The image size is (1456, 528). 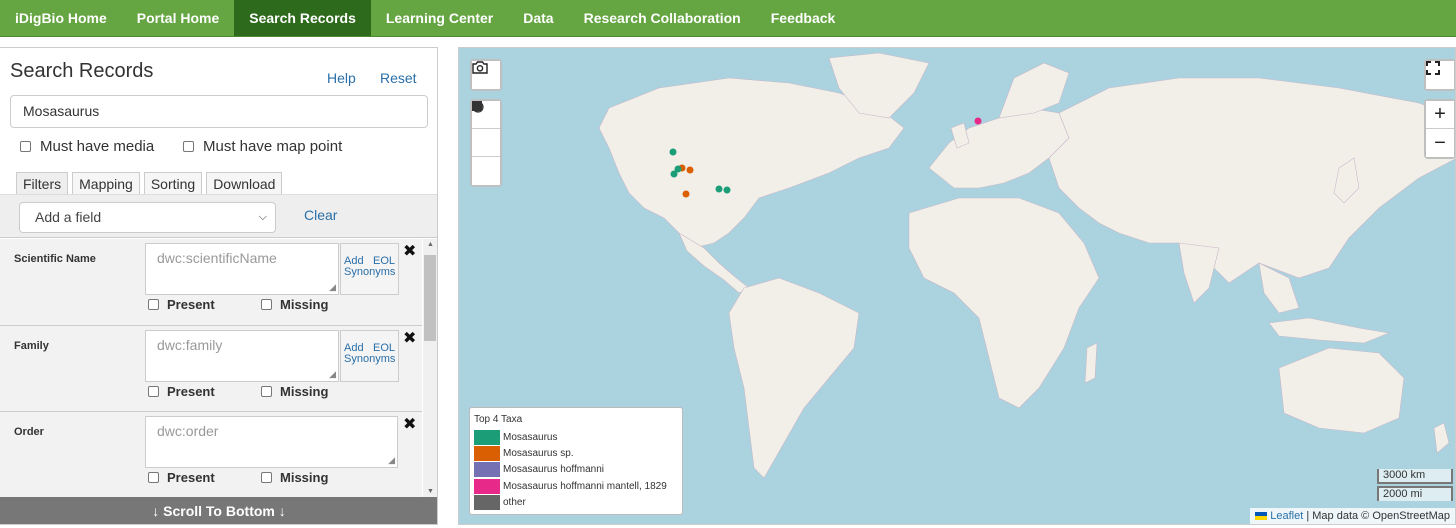 What do you see at coordinates (585, 486) in the screenshot?
I see `legend-label: Mosasaurus hoffmanni mantell, 1829` at bounding box center [585, 486].